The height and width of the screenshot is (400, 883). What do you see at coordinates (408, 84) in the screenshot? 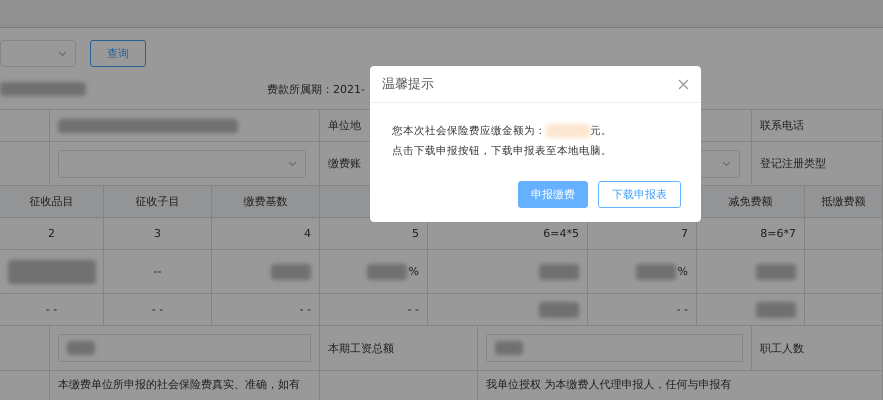
I see `dialog-title: 温馨提示` at bounding box center [408, 84].